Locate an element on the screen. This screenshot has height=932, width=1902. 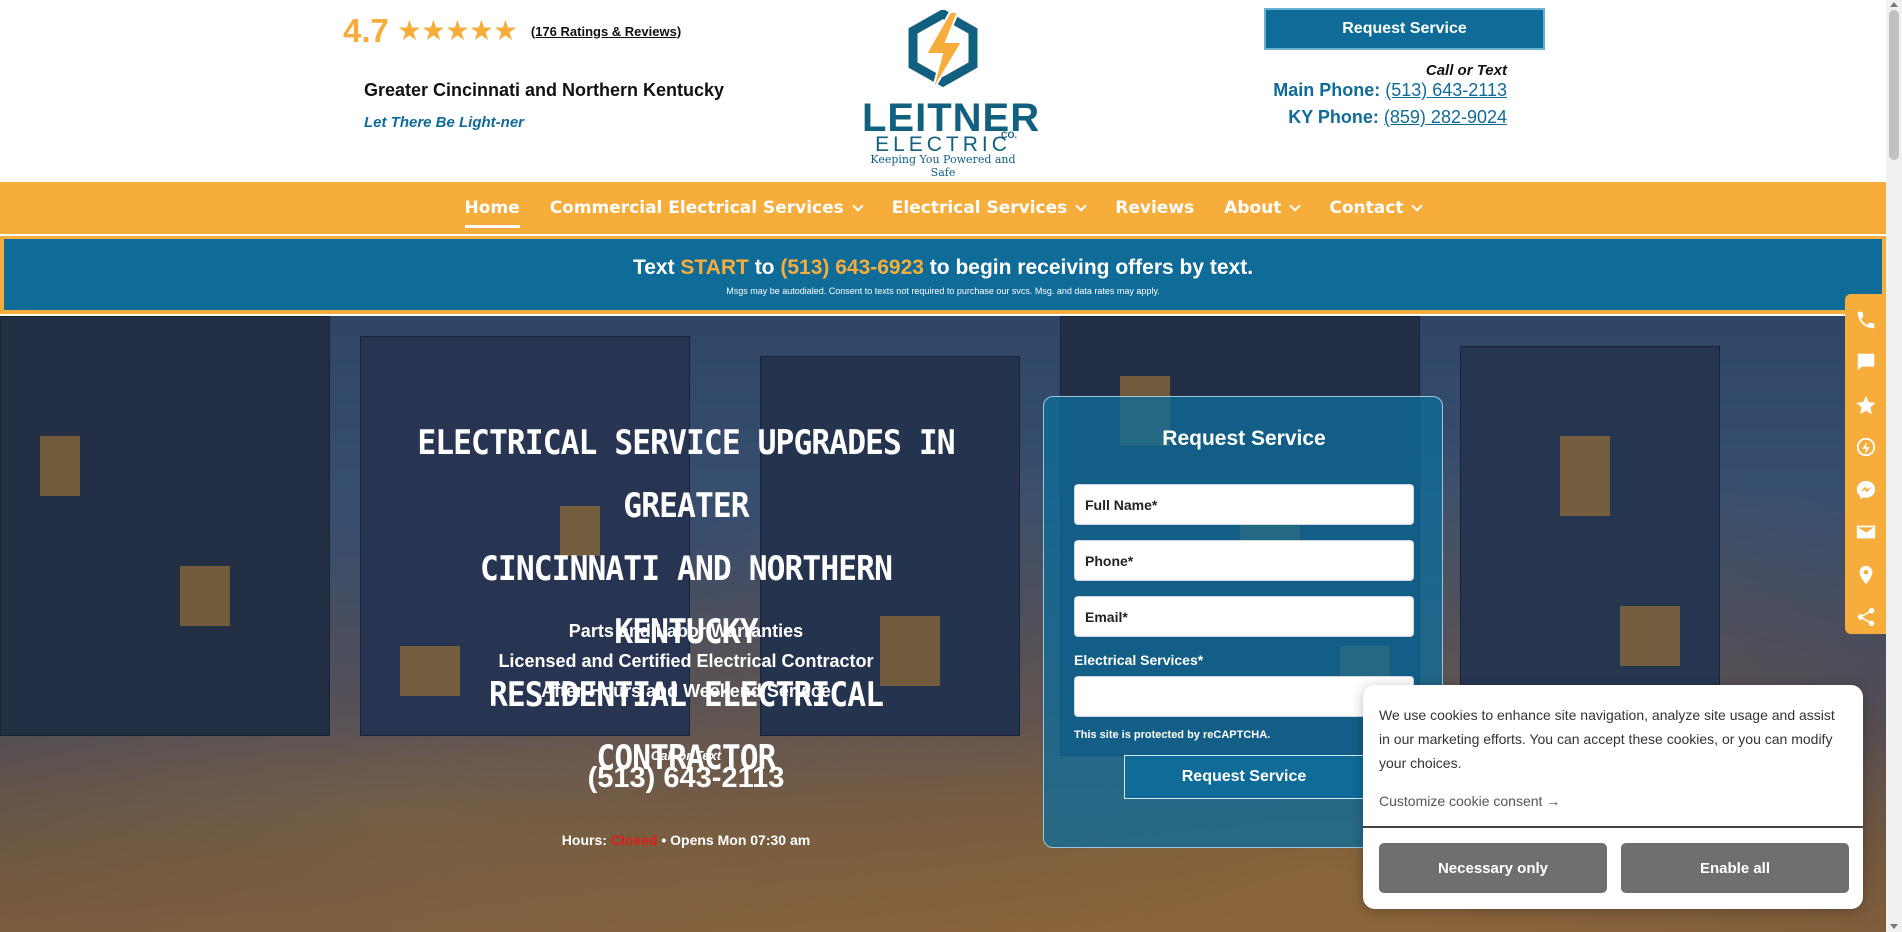
full-name-field: Full Name* is located at coordinates (1244, 504).